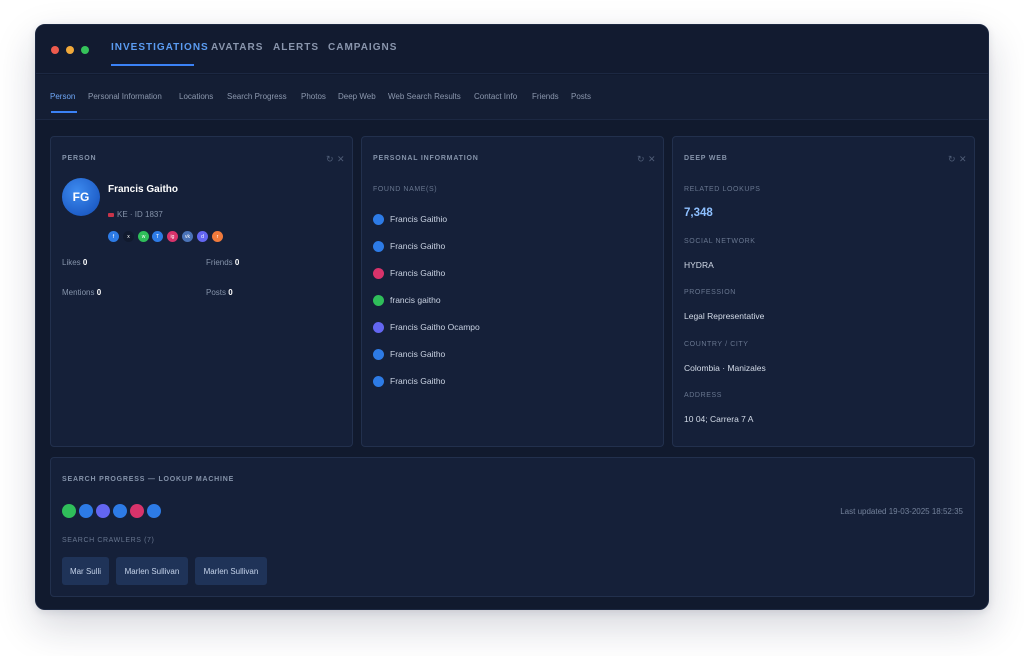  What do you see at coordinates (216, 292) in the screenshot?
I see `posts-label: Posts` at bounding box center [216, 292].